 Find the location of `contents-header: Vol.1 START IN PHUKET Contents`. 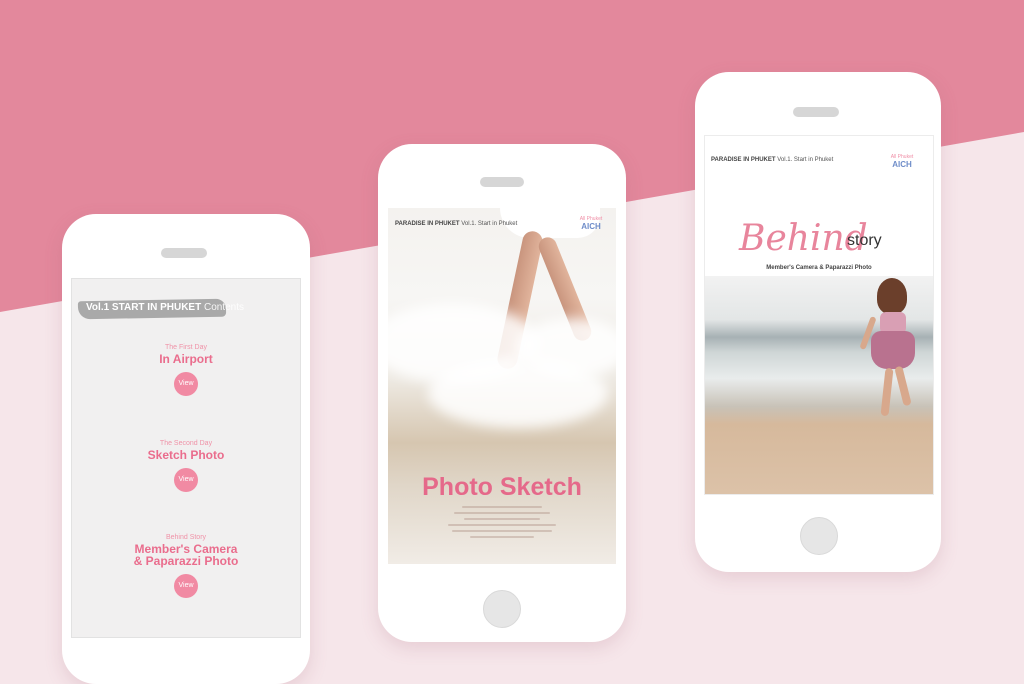

contents-header: Vol.1 START IN PHUKET Contents is located at coordinates (165, 307).